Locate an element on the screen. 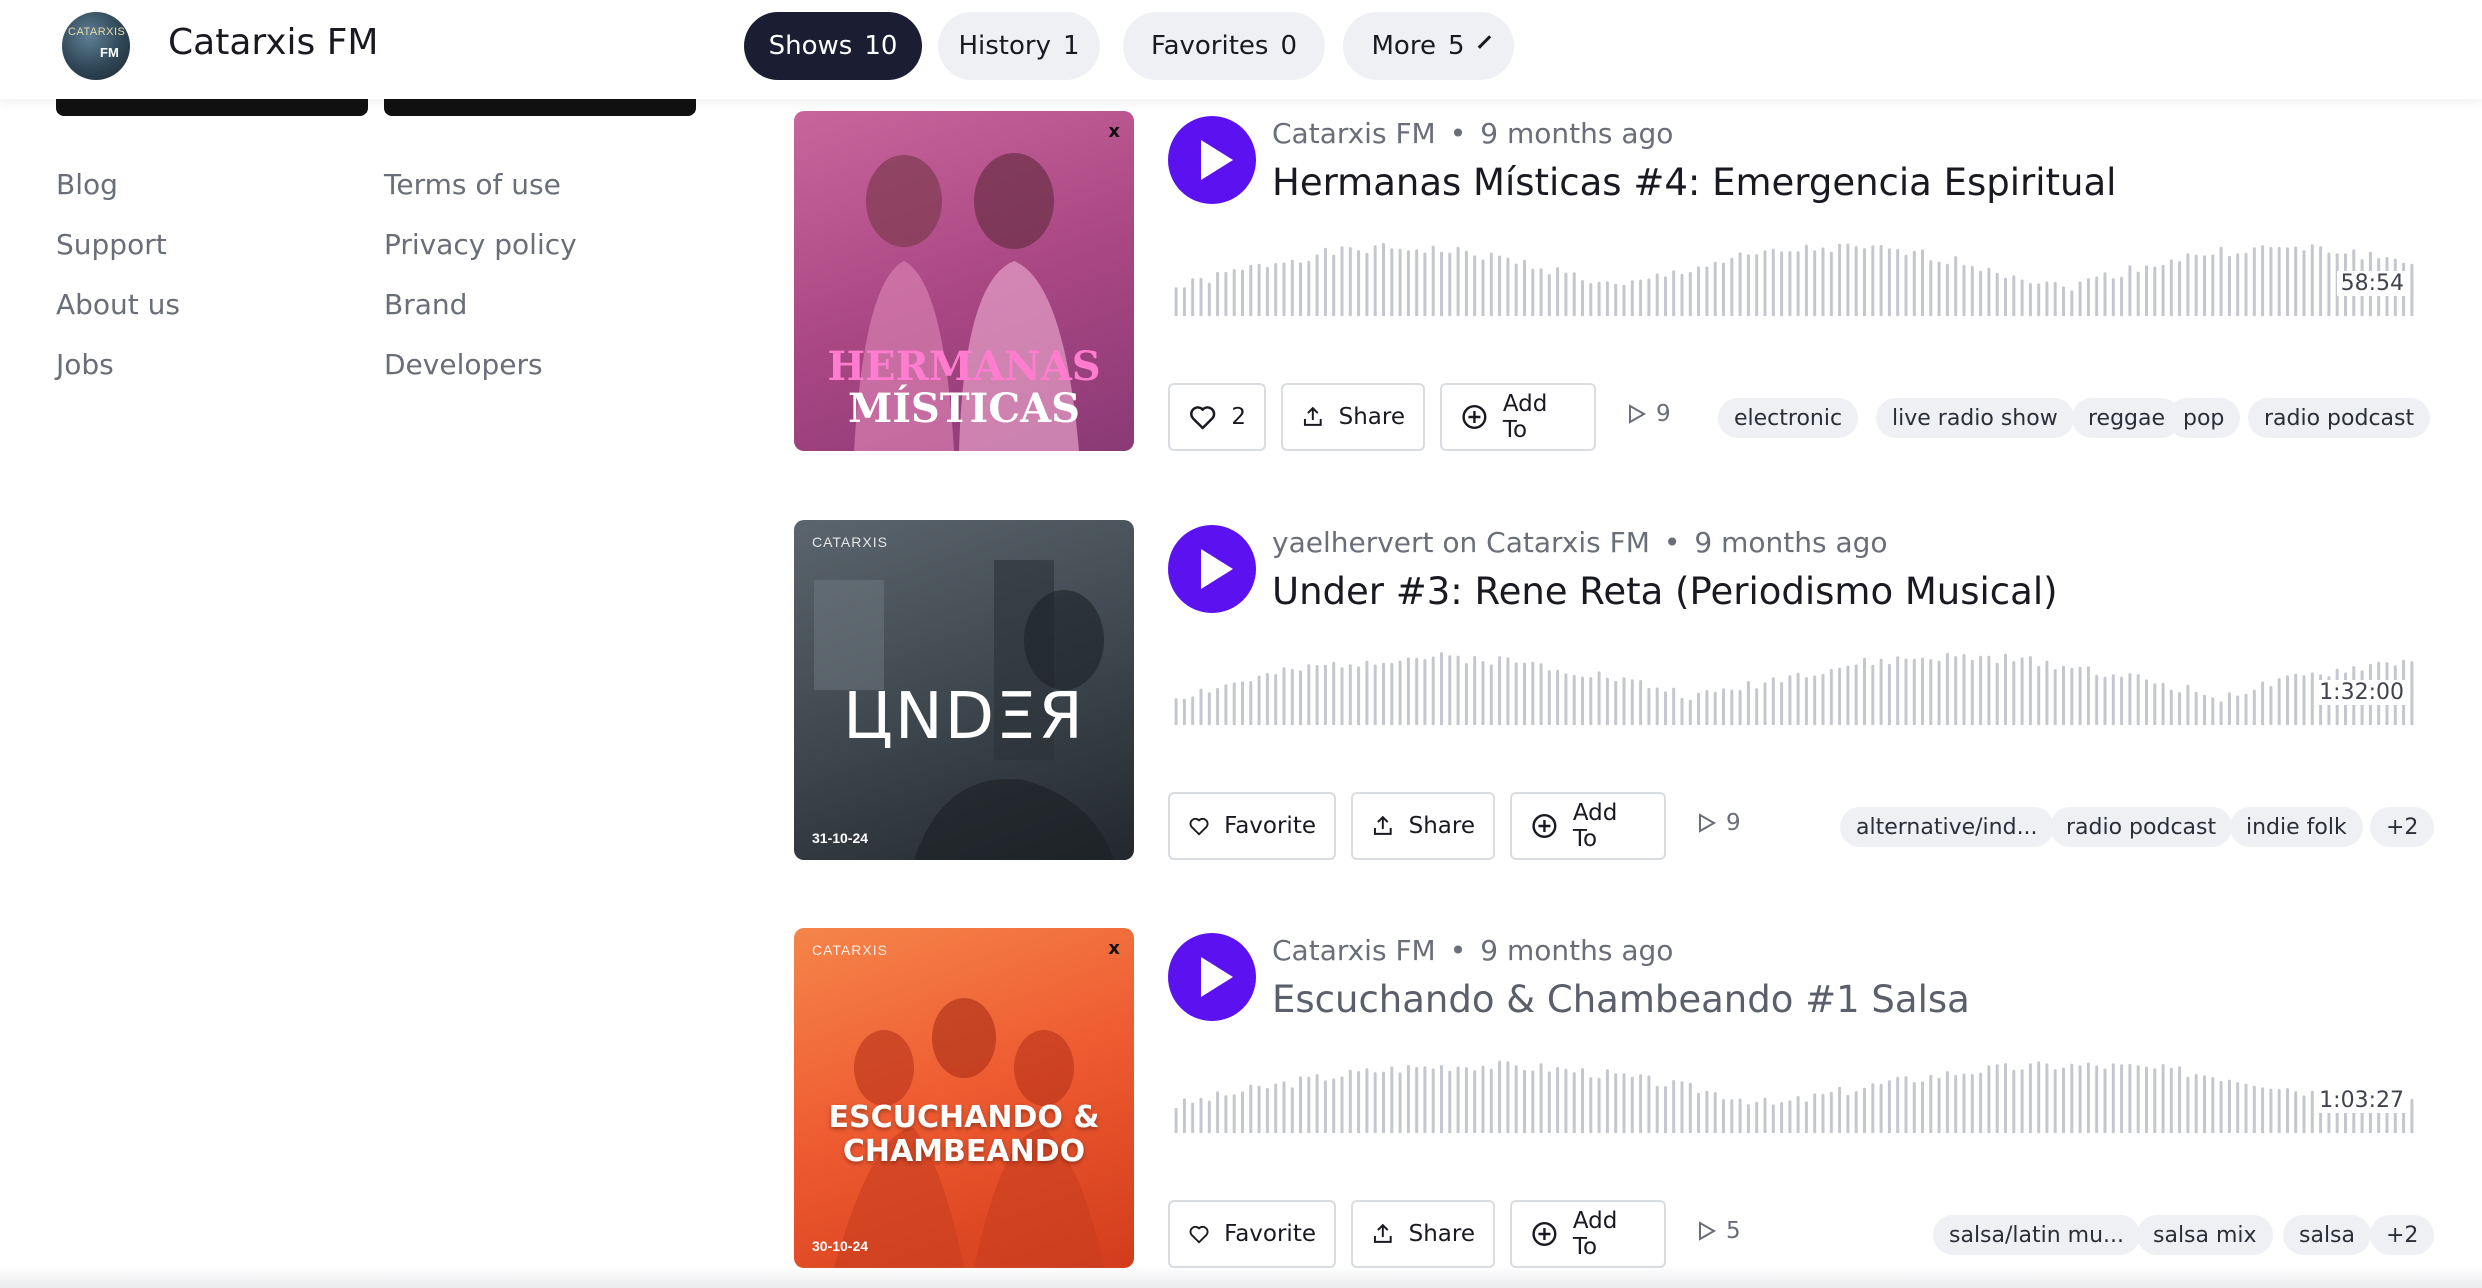 The width and height of the screenshot is (2482, 1288). tag: electronic is located at coordinates (1788, 418).